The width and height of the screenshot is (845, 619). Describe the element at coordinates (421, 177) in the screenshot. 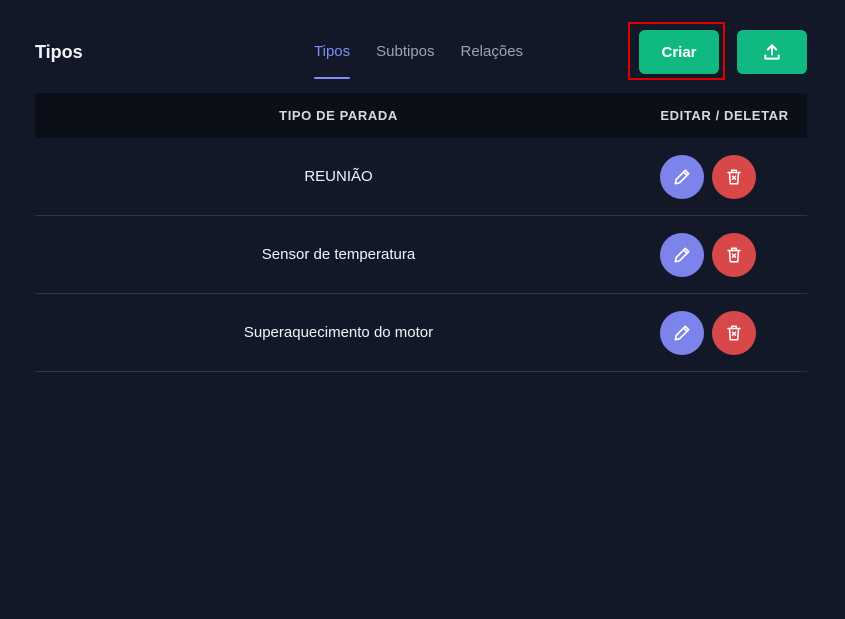

I see `table-row: REUNIÃO` at that location.